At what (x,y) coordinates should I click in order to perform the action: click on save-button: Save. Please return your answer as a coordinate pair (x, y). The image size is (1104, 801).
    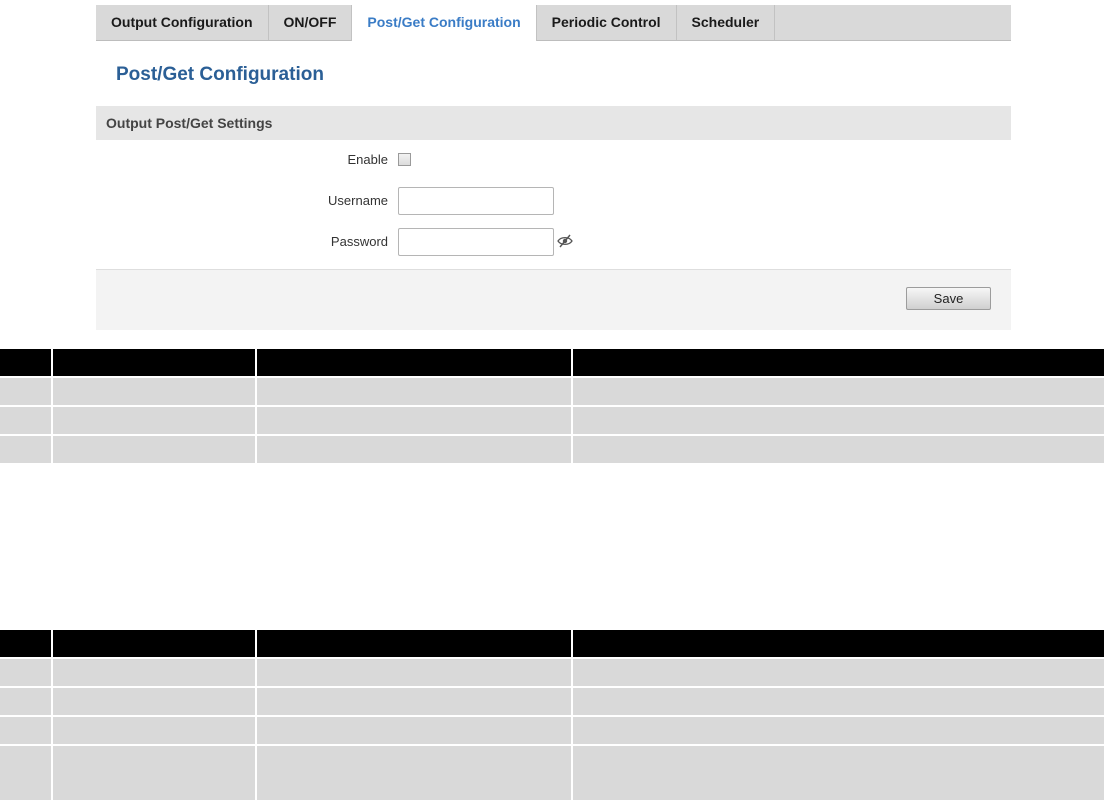
    Looking at the image, I should click on (948, 298).